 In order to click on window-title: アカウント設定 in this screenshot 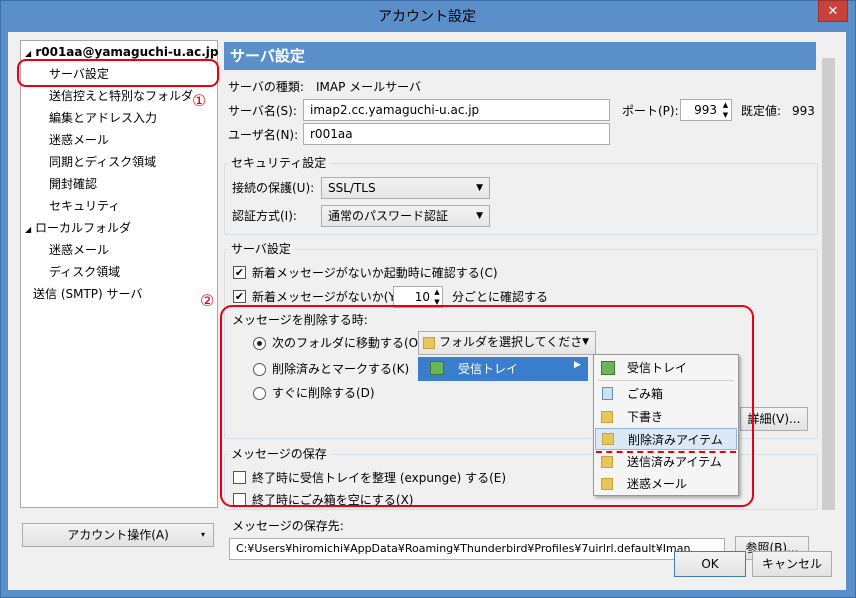, I will do `click(427, 17)`.